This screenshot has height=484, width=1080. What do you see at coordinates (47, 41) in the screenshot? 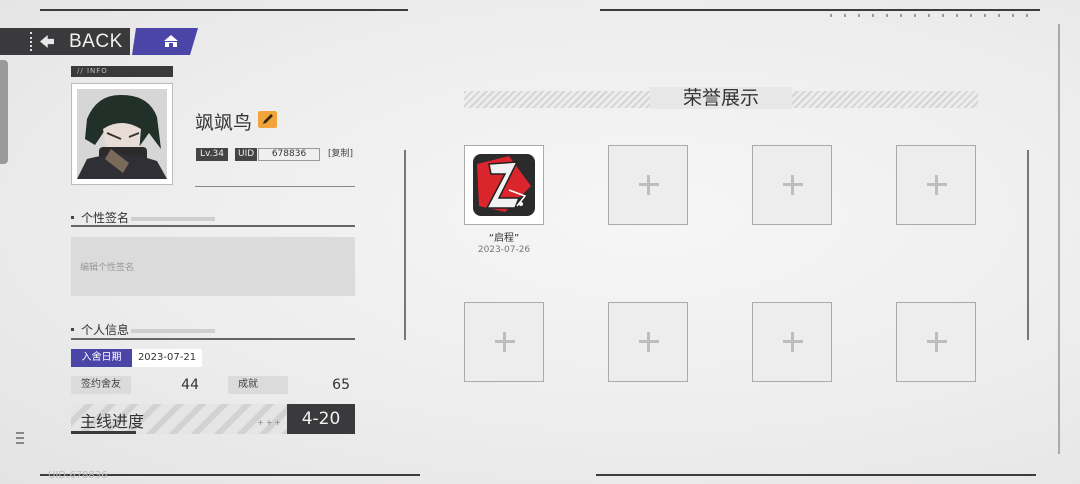
I see `back-arrow-icon` at bounding box center [47, 41].